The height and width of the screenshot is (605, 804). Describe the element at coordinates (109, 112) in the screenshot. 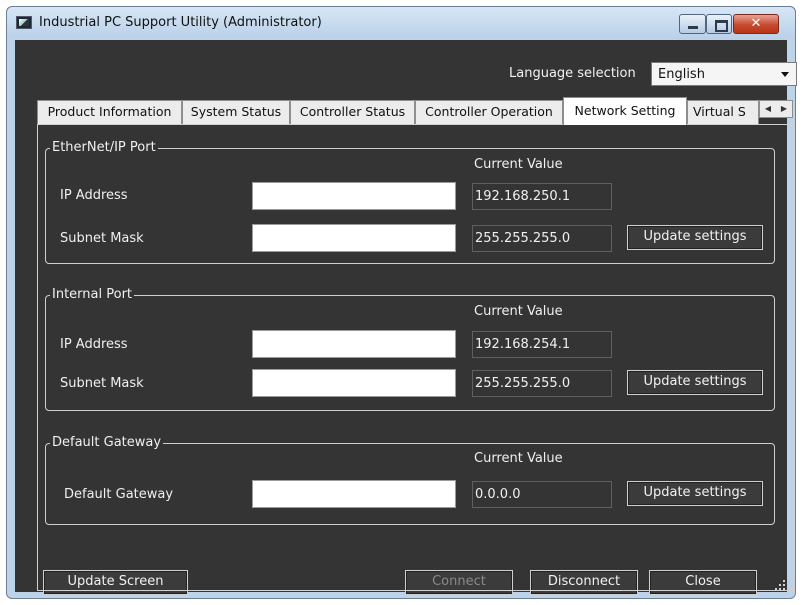

I see `tab-product-information: Product Information` at that location.